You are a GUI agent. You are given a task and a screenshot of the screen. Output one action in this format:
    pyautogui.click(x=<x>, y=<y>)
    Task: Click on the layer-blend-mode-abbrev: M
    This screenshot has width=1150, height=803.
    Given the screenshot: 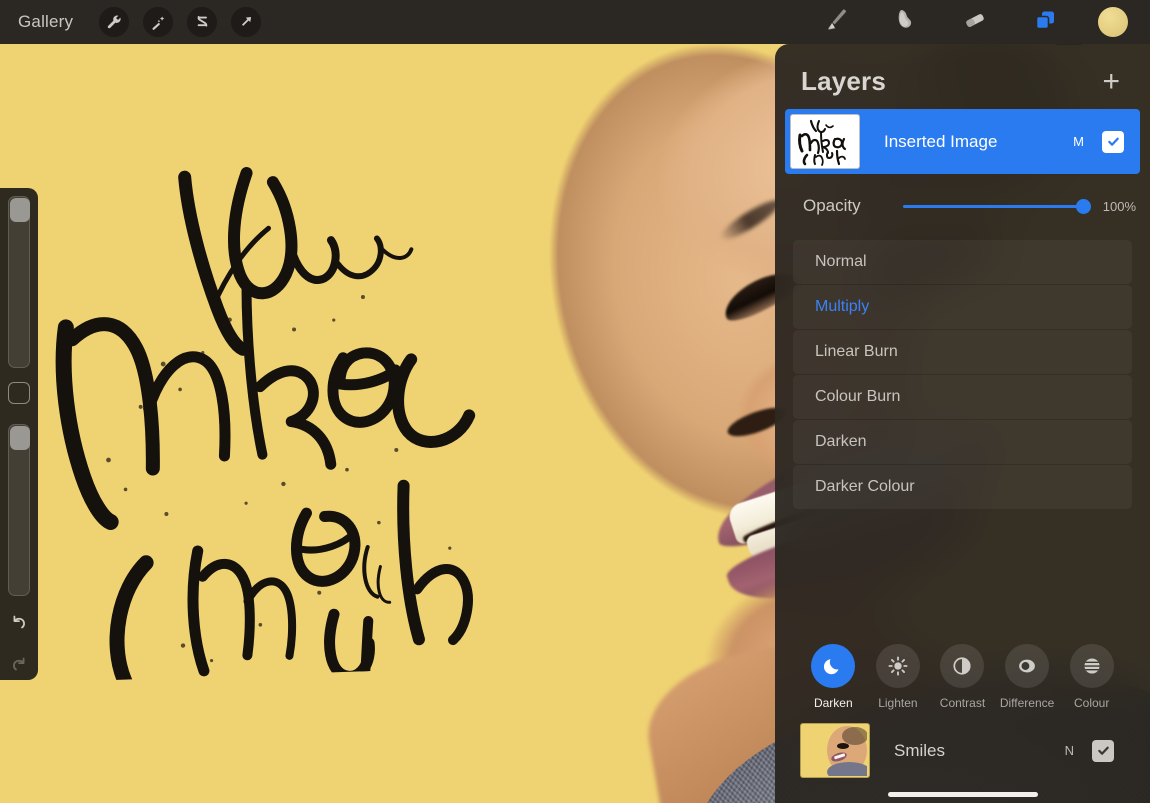 What is the action you would take?
    pyautogui.click(x=1078, y=141)
    